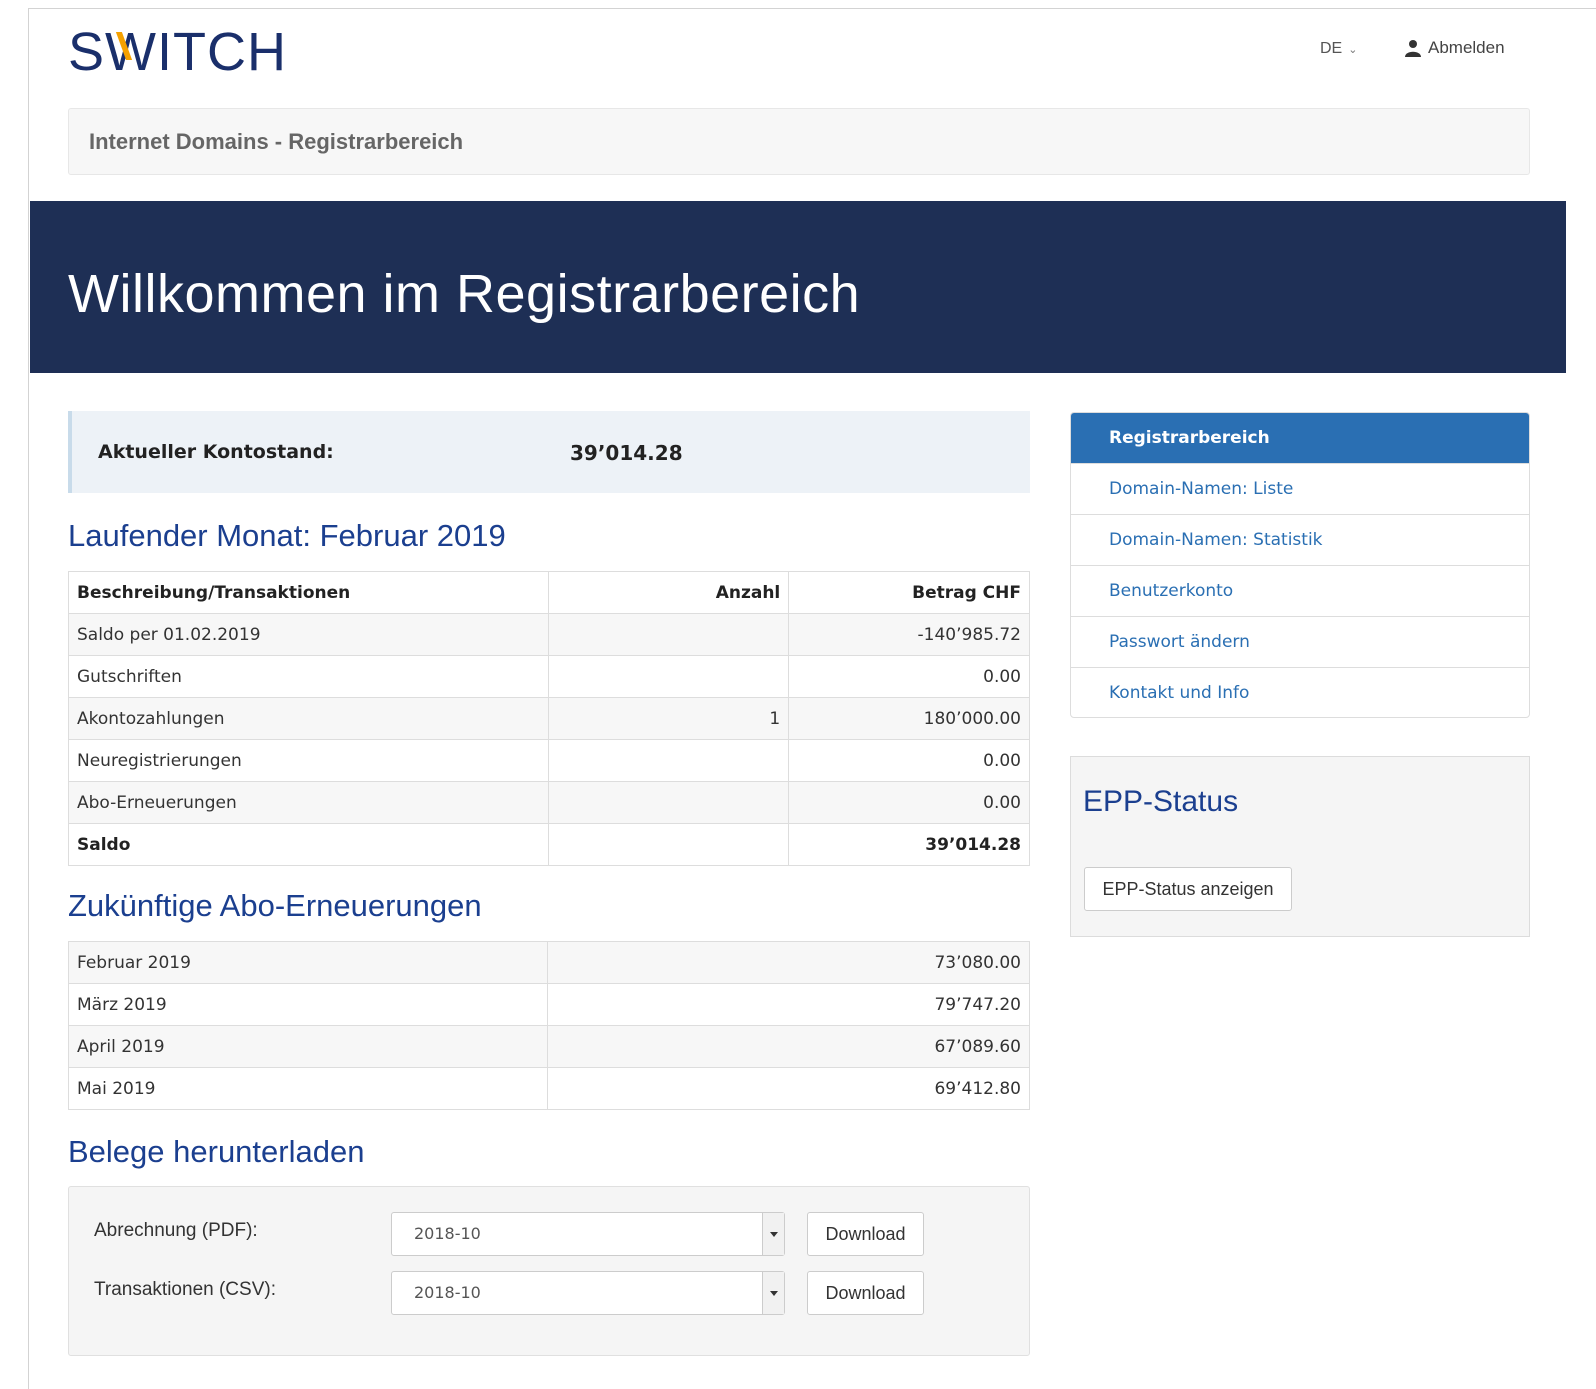  What do you see at coordinates (216, 452) in the screenshot?
I see `balance-label: Aktueller Kontostand:` at bounding box center [216, 452].